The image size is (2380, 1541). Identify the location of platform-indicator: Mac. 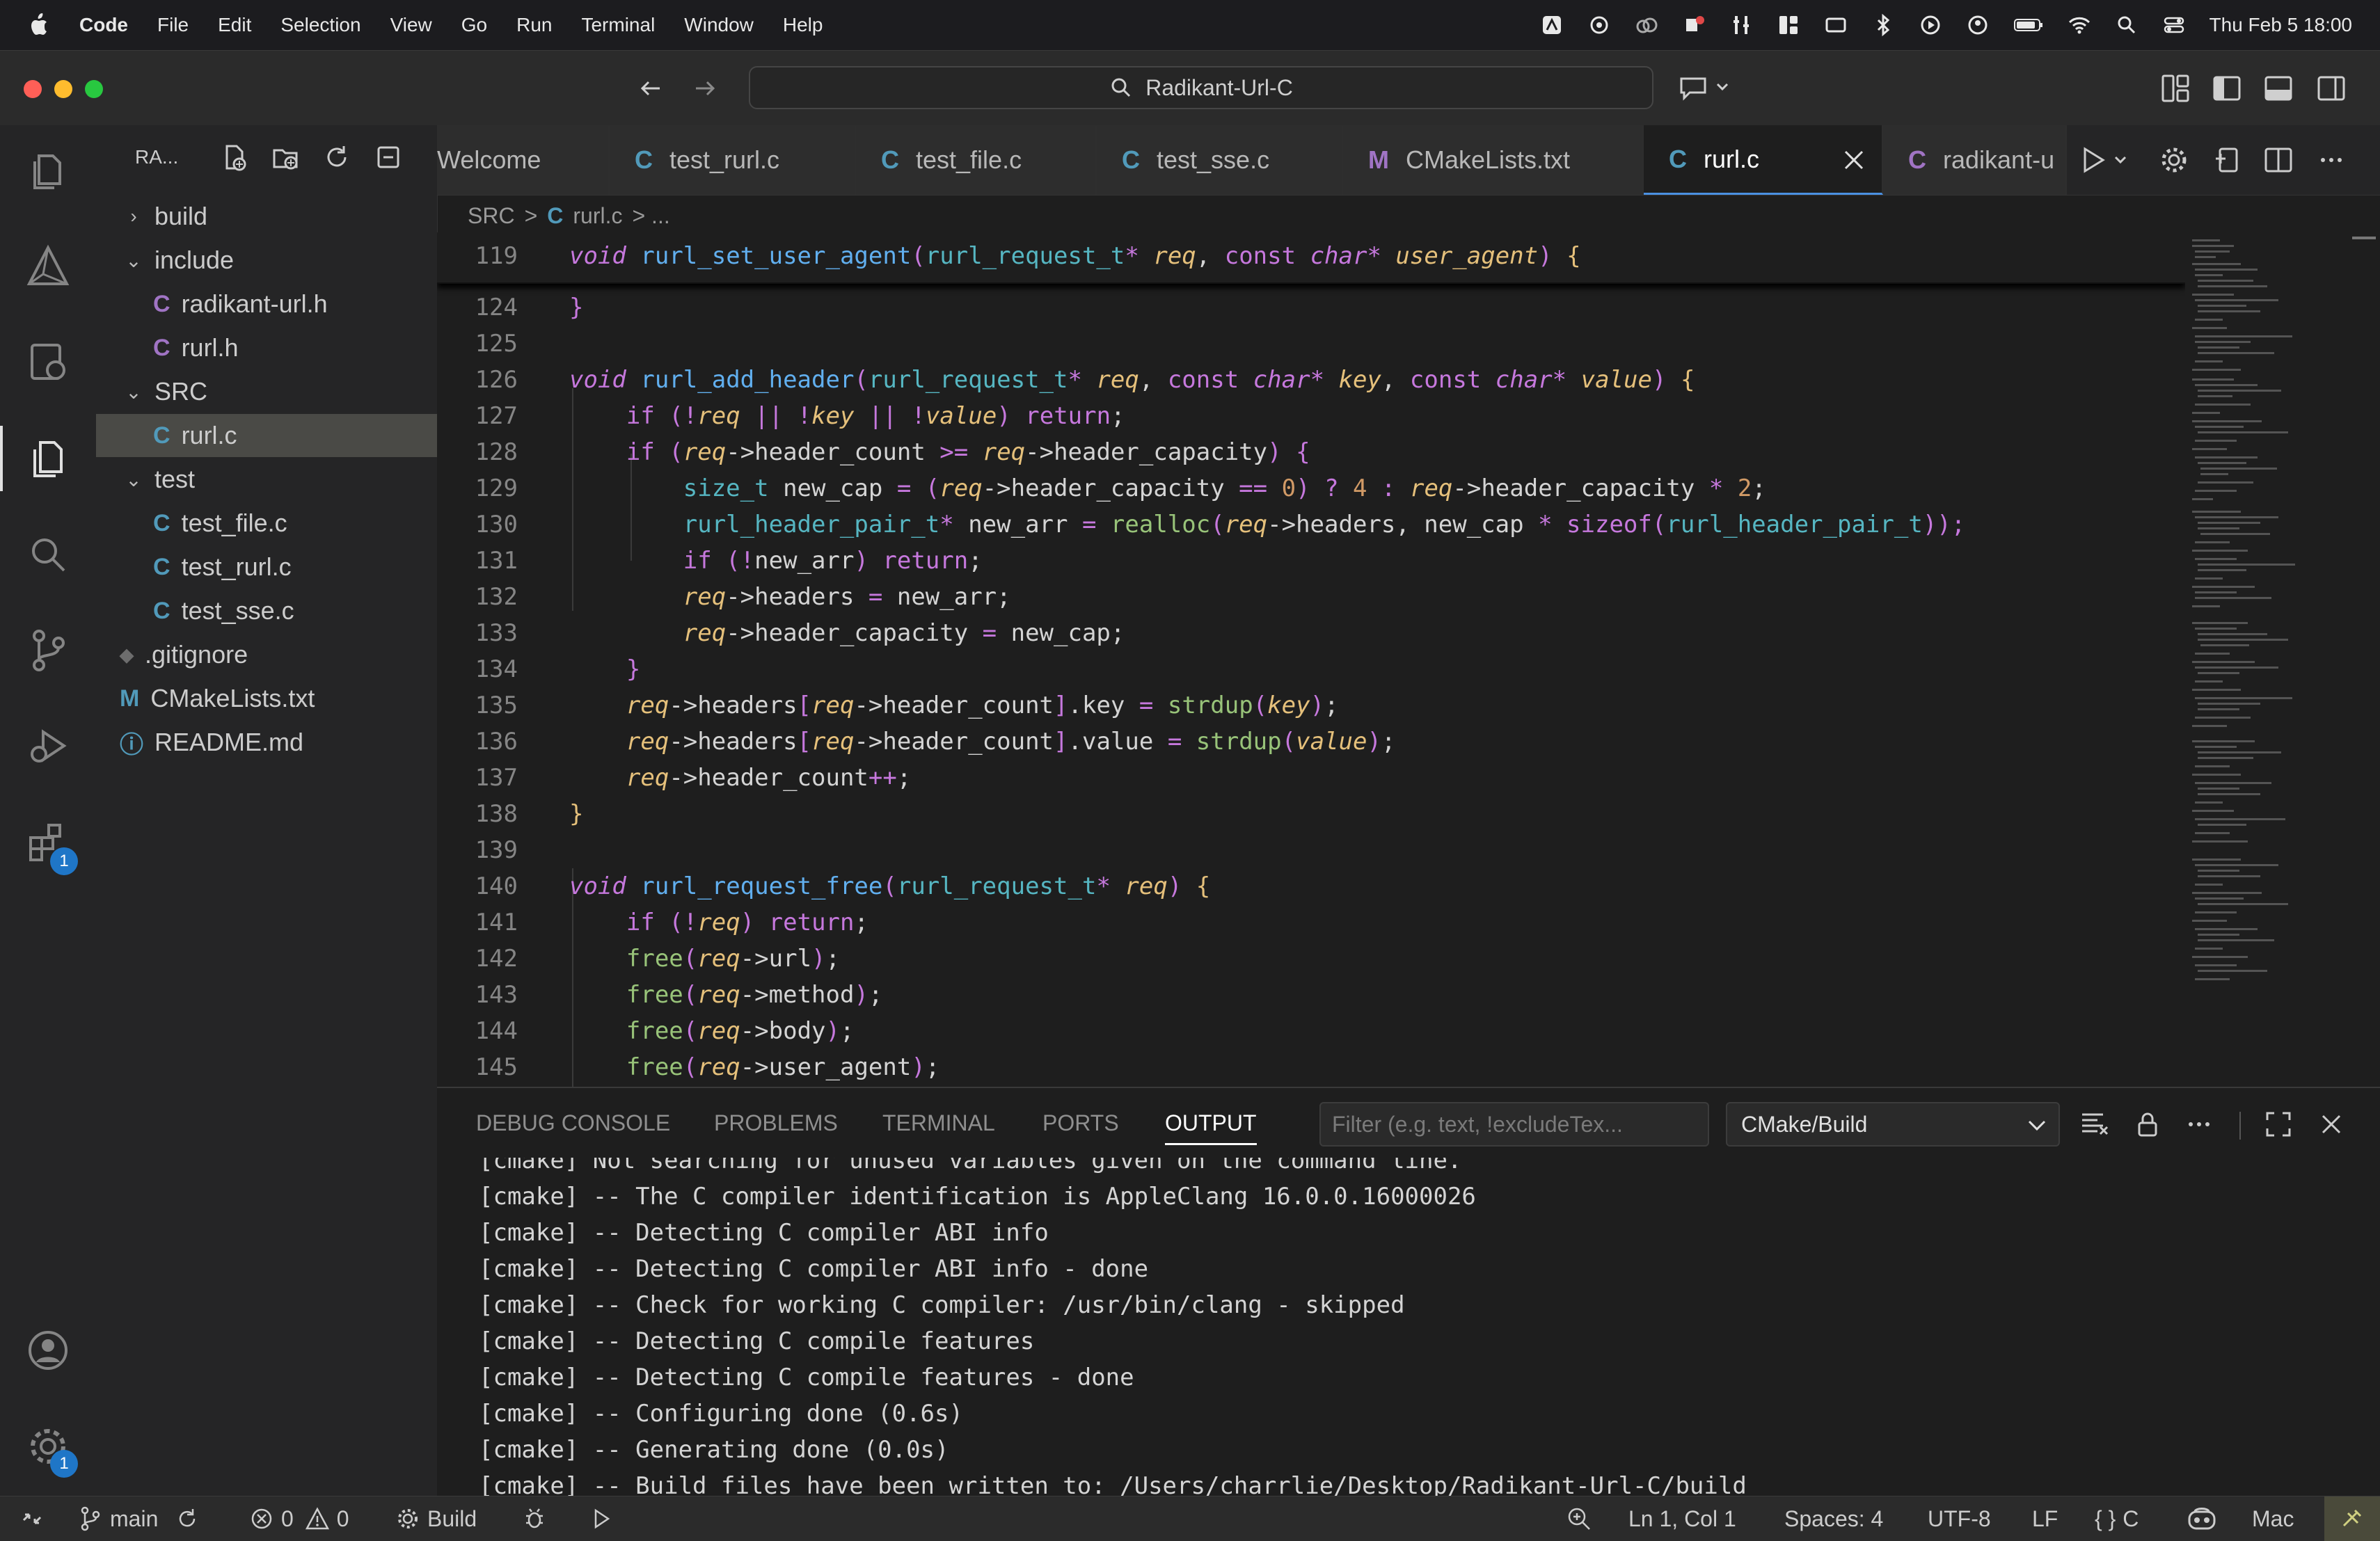
(2273, 1518).